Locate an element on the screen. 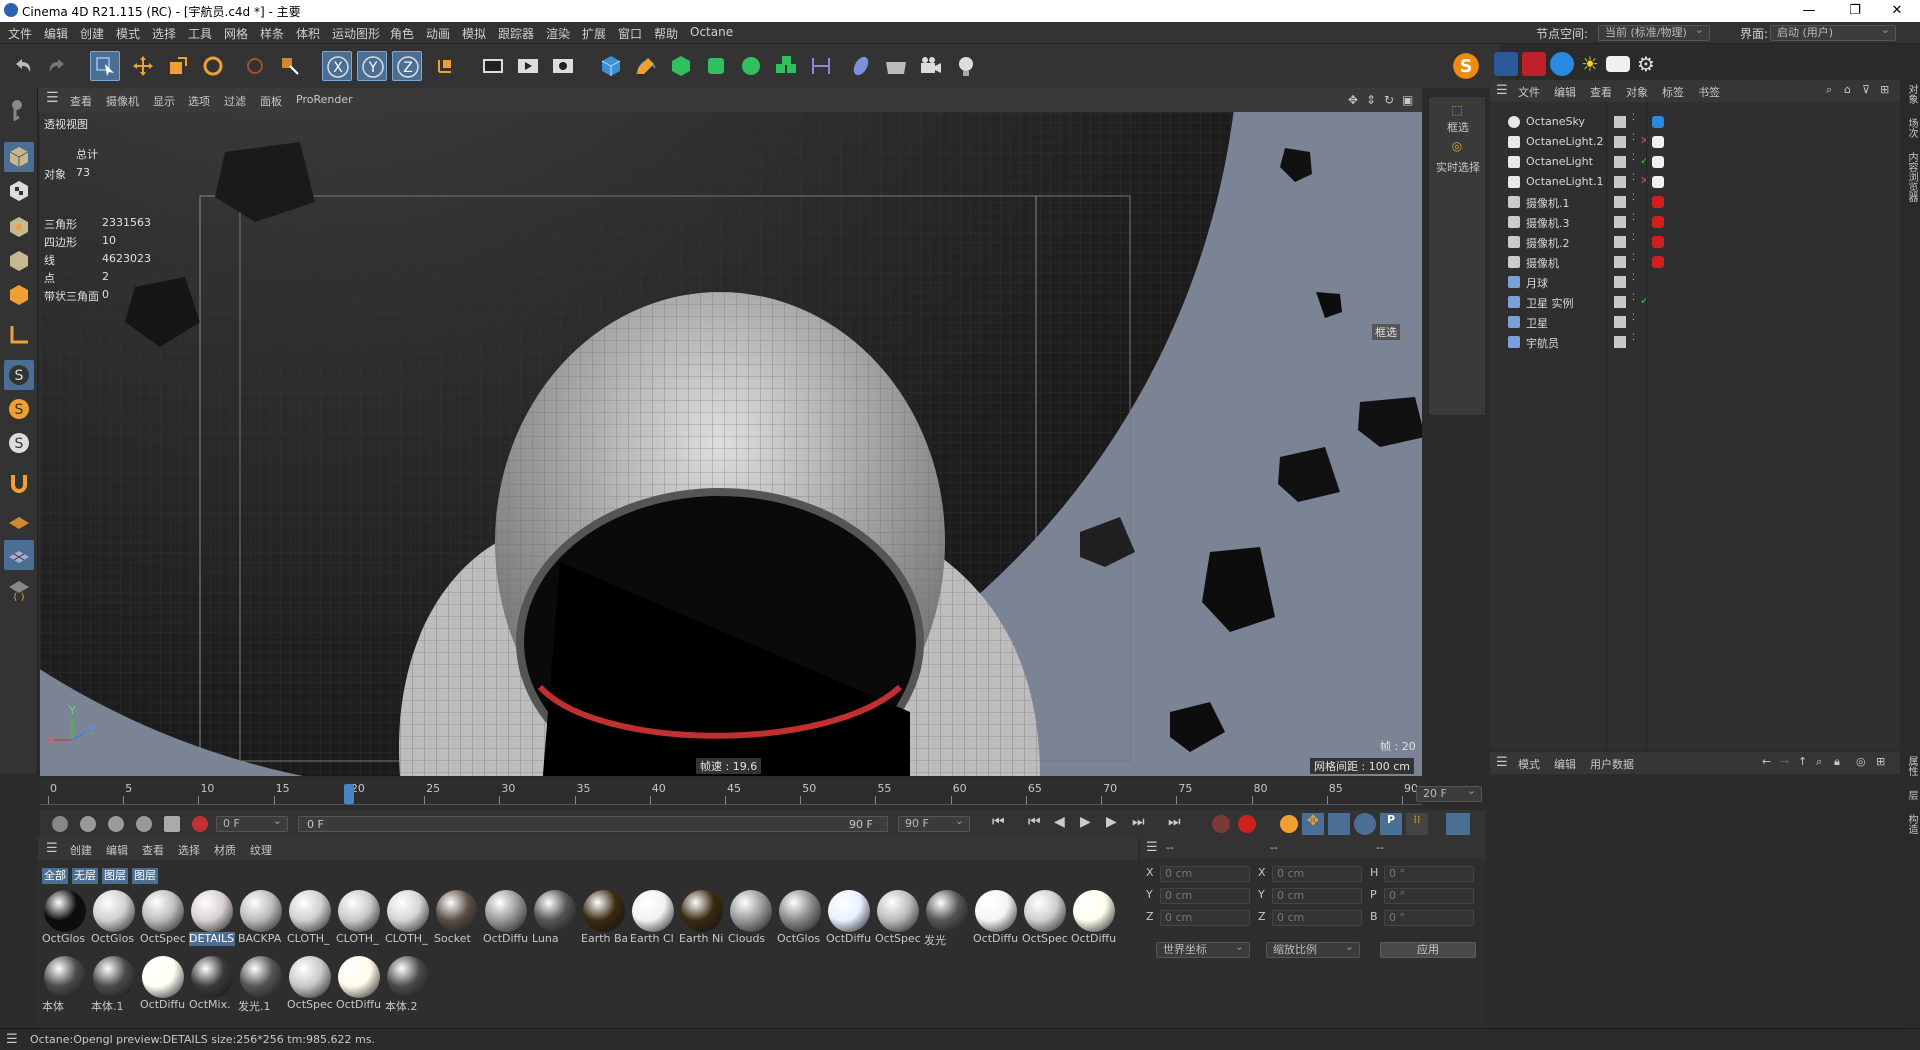 This screenshot has height=1050, width=1920. viewport-menu-cameras: 摄像机 is located at coordinates (122, 101).